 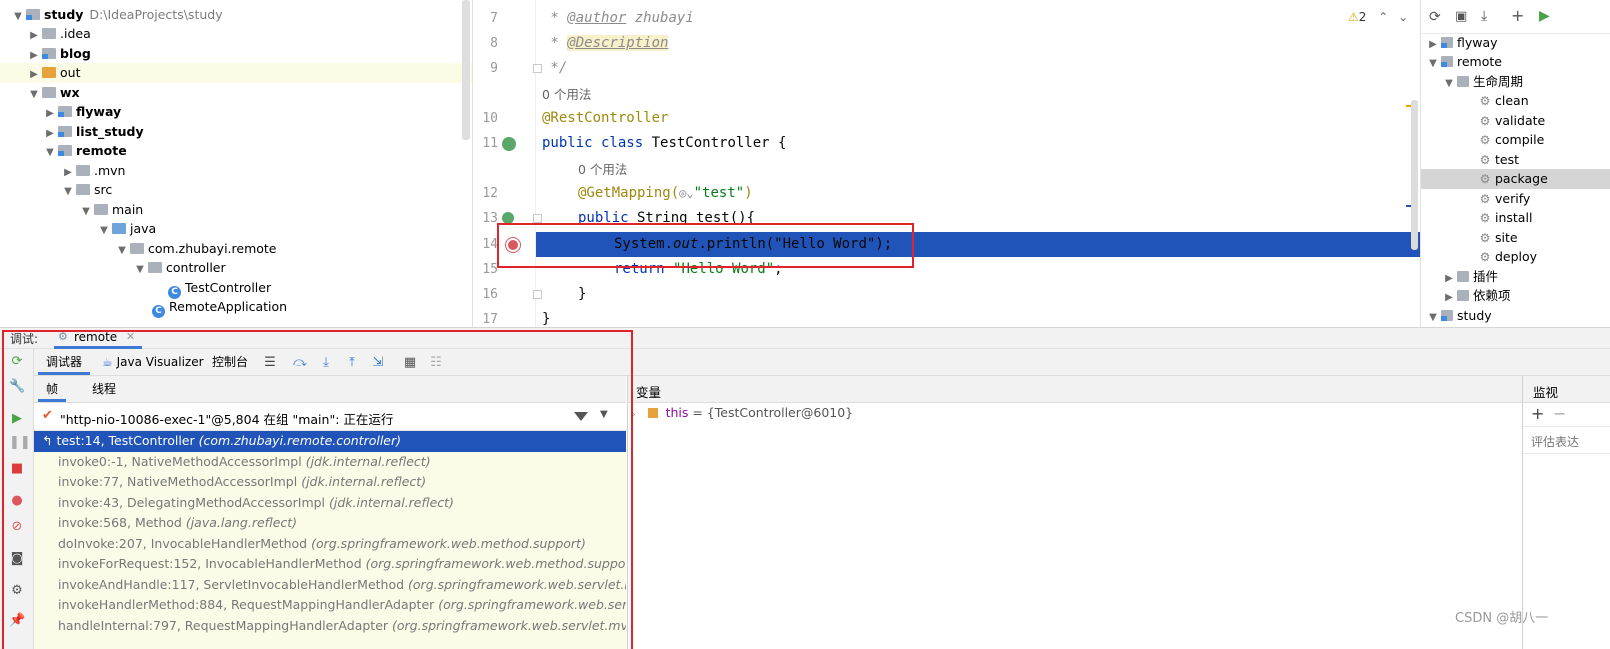 What do you see at coordinates (947, 269) in the screenshot?
I see `code-line-15: return "Hello Word";` at bounding box center [947, 269].